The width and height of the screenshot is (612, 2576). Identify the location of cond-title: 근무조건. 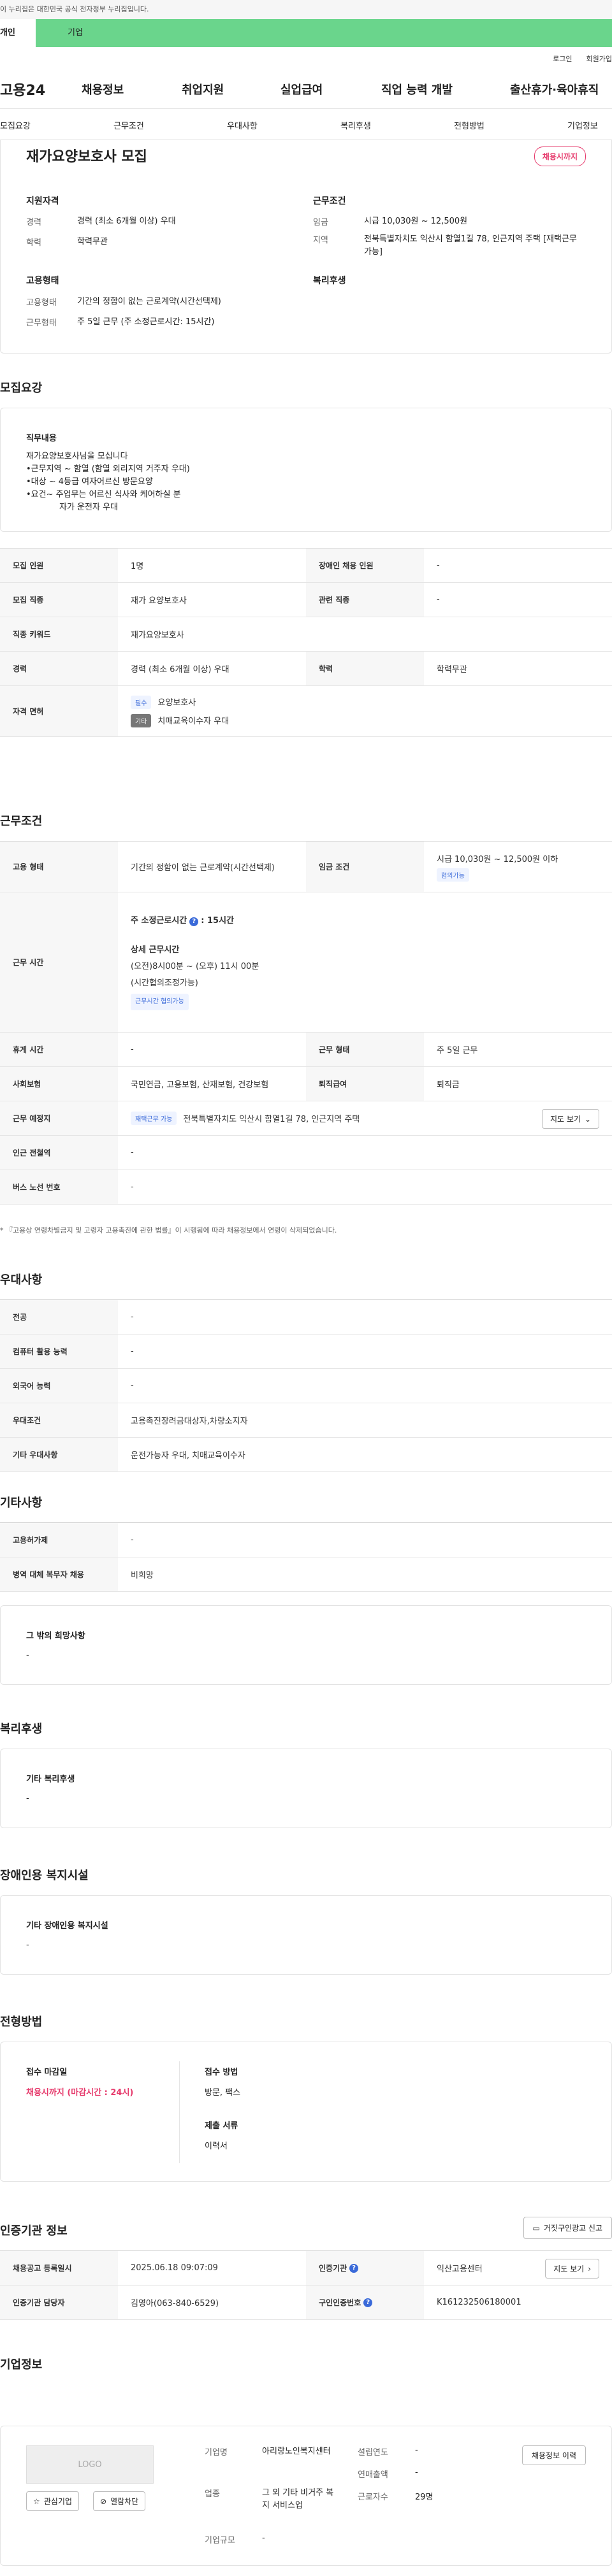
(329, 201).